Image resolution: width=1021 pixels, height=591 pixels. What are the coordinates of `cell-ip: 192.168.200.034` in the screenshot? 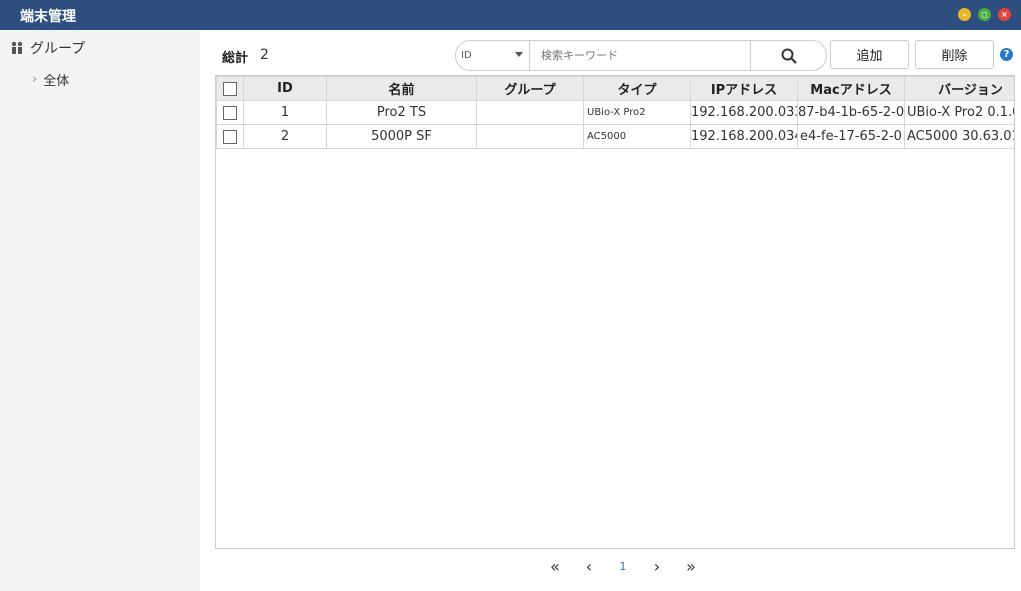 It's located at (744, 136).